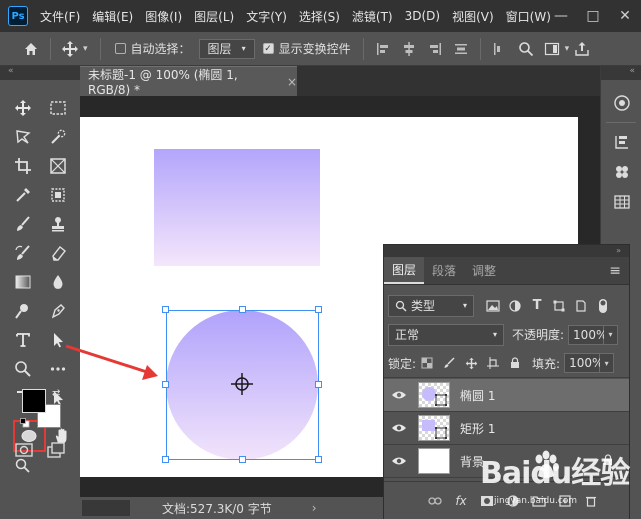 The height and width of the screenshot is (519, 641). What do you see at coordinates (58, 108) in the screenshot?
I see `marquee-tool-icon` at bounding box center [58, 108].